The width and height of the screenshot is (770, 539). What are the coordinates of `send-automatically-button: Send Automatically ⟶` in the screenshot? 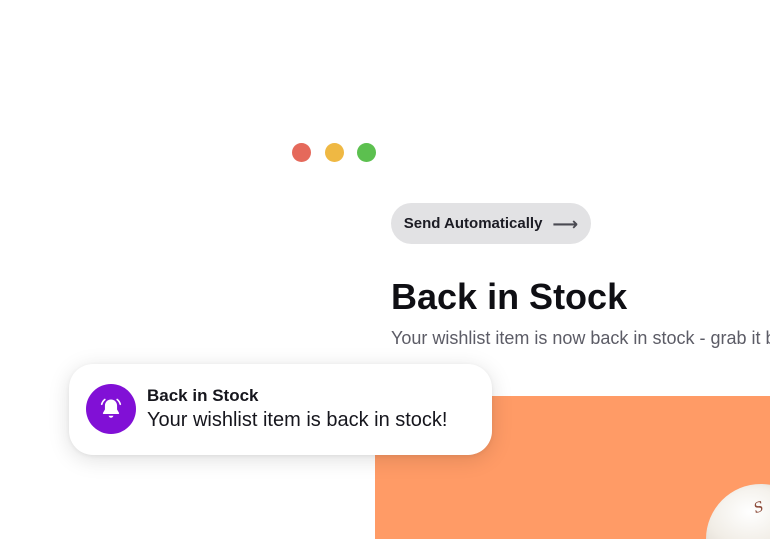 It's located at (491, 223).